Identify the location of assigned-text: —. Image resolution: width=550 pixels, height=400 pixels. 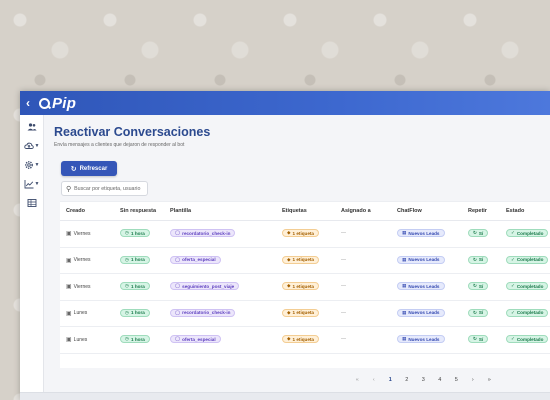
(343, 286).